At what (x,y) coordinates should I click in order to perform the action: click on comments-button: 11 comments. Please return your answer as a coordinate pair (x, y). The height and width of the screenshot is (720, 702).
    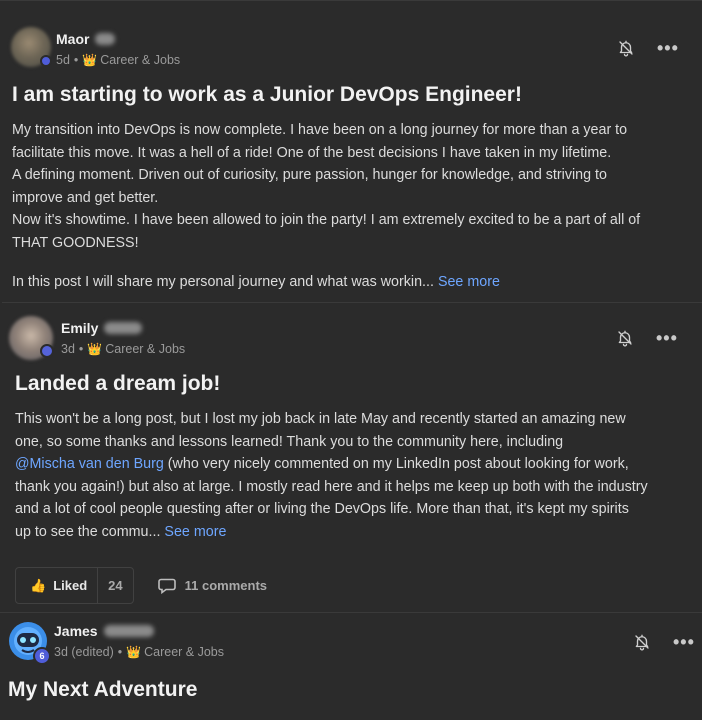
    Looking at the image, I should click on (212, 586).